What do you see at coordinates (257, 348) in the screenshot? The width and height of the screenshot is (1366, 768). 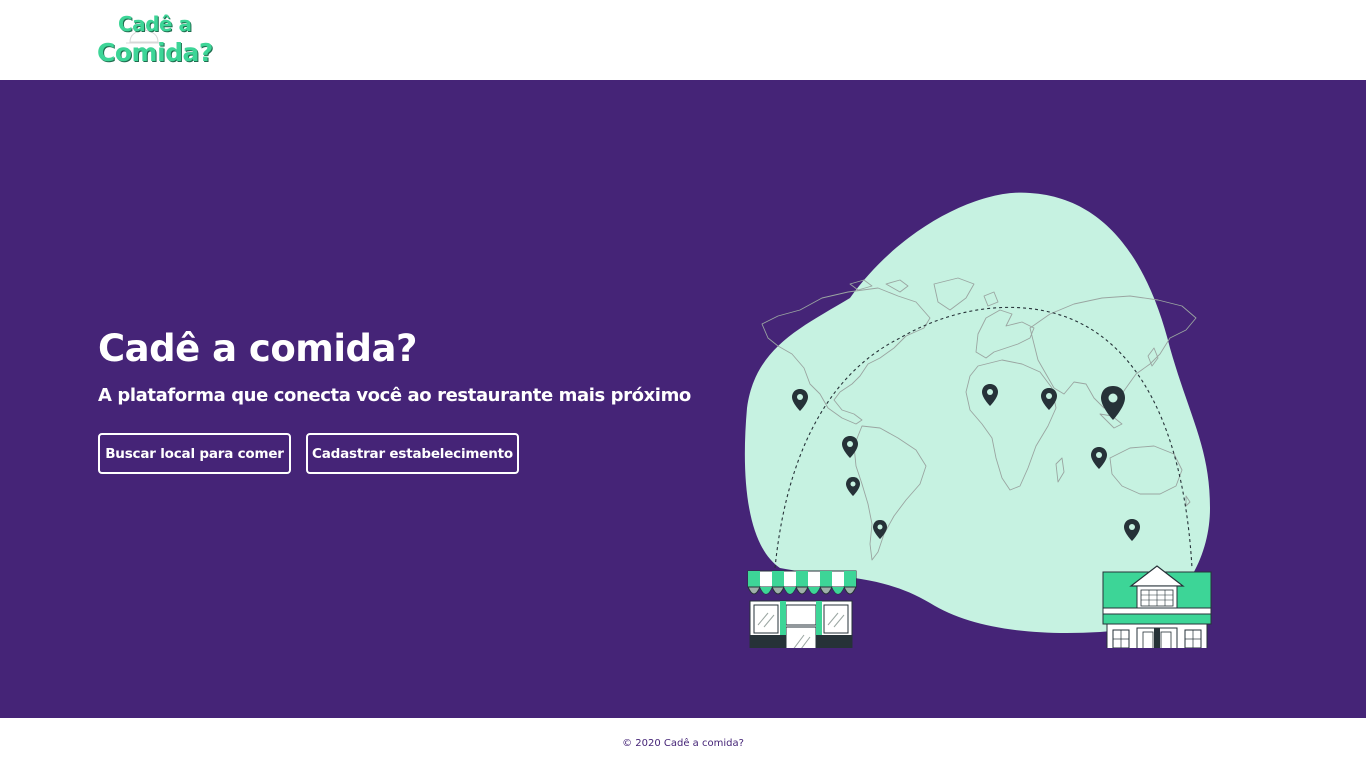 I see `hero-title: Cadê a comida?` at bounding box center [257, 348].